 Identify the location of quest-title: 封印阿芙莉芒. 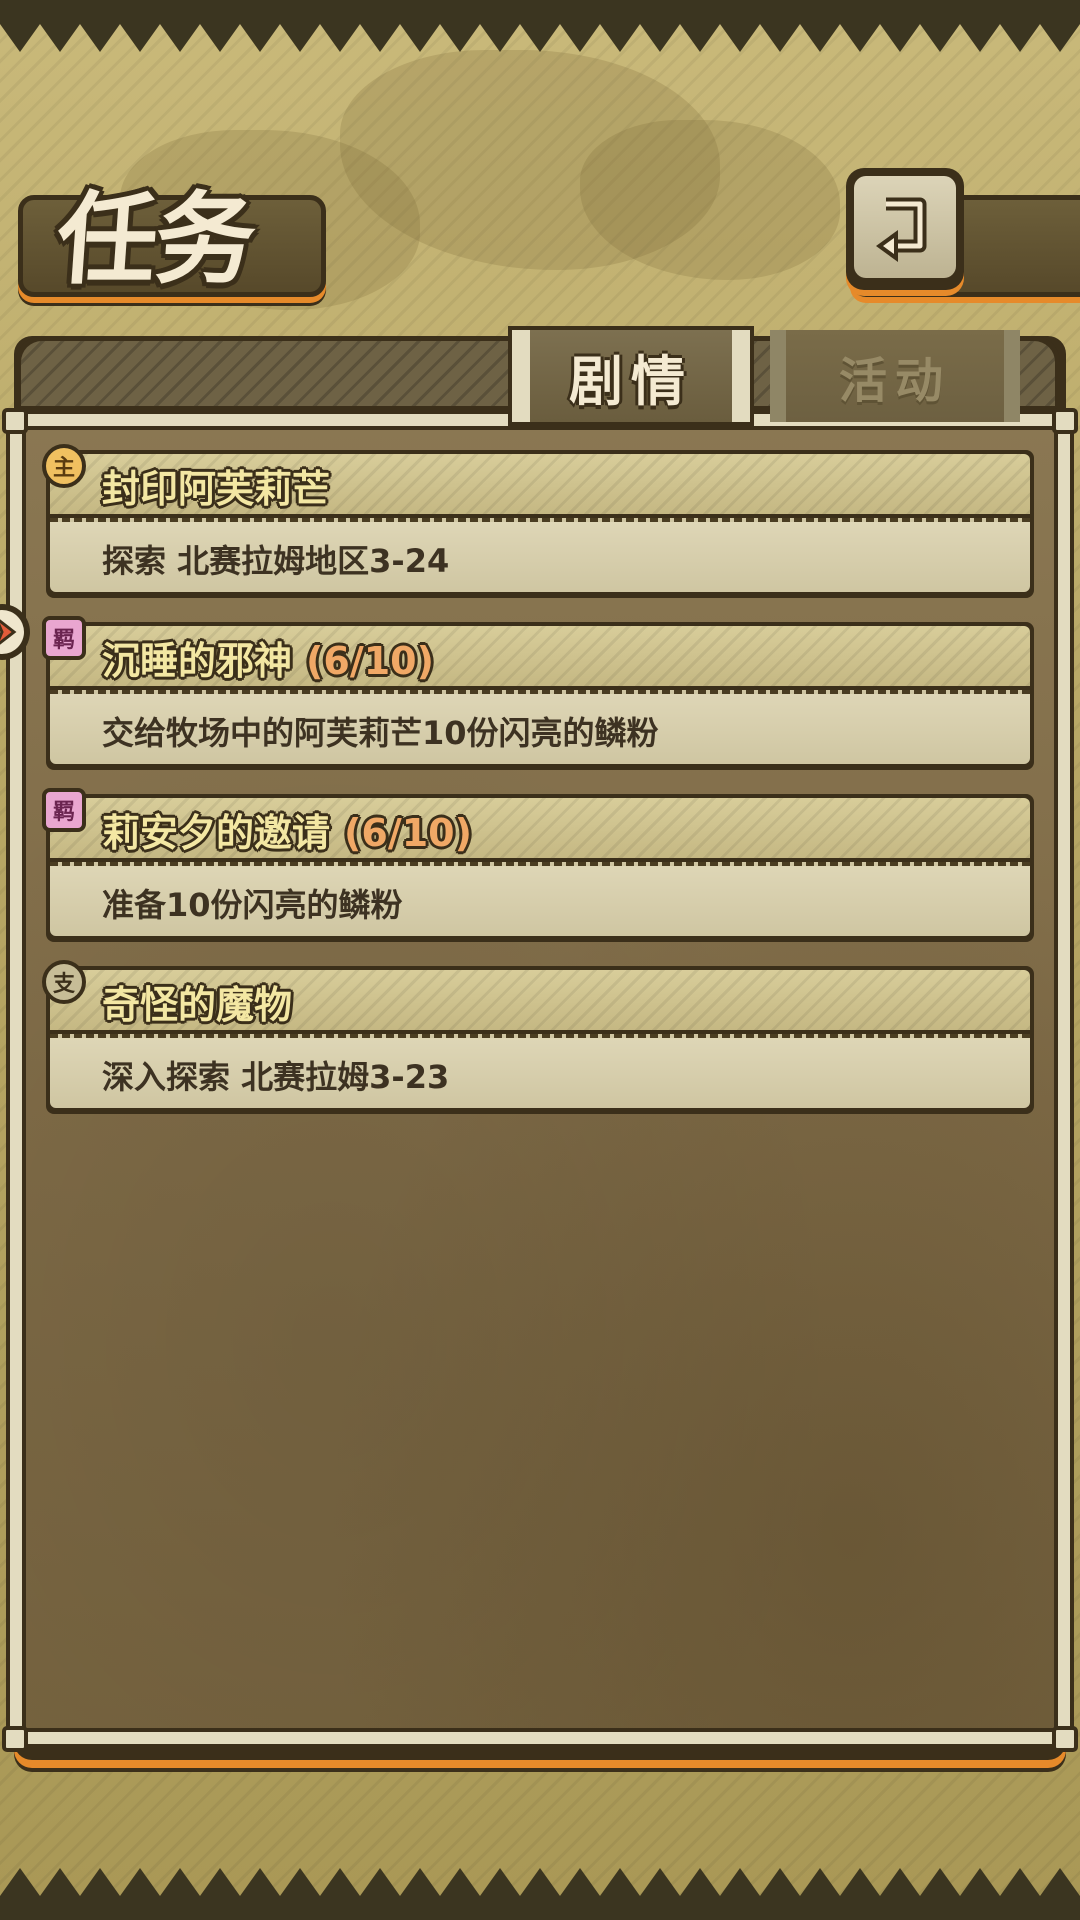
(223, 485).